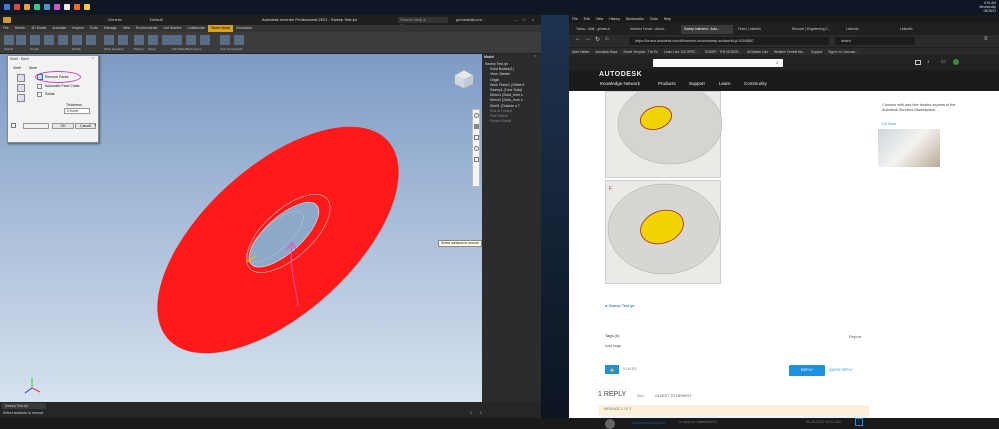 Image resolution: width=999 pixels, height=429 pixels. I want to click on ribbon-tab-tools: Tools, so click(94, 28).